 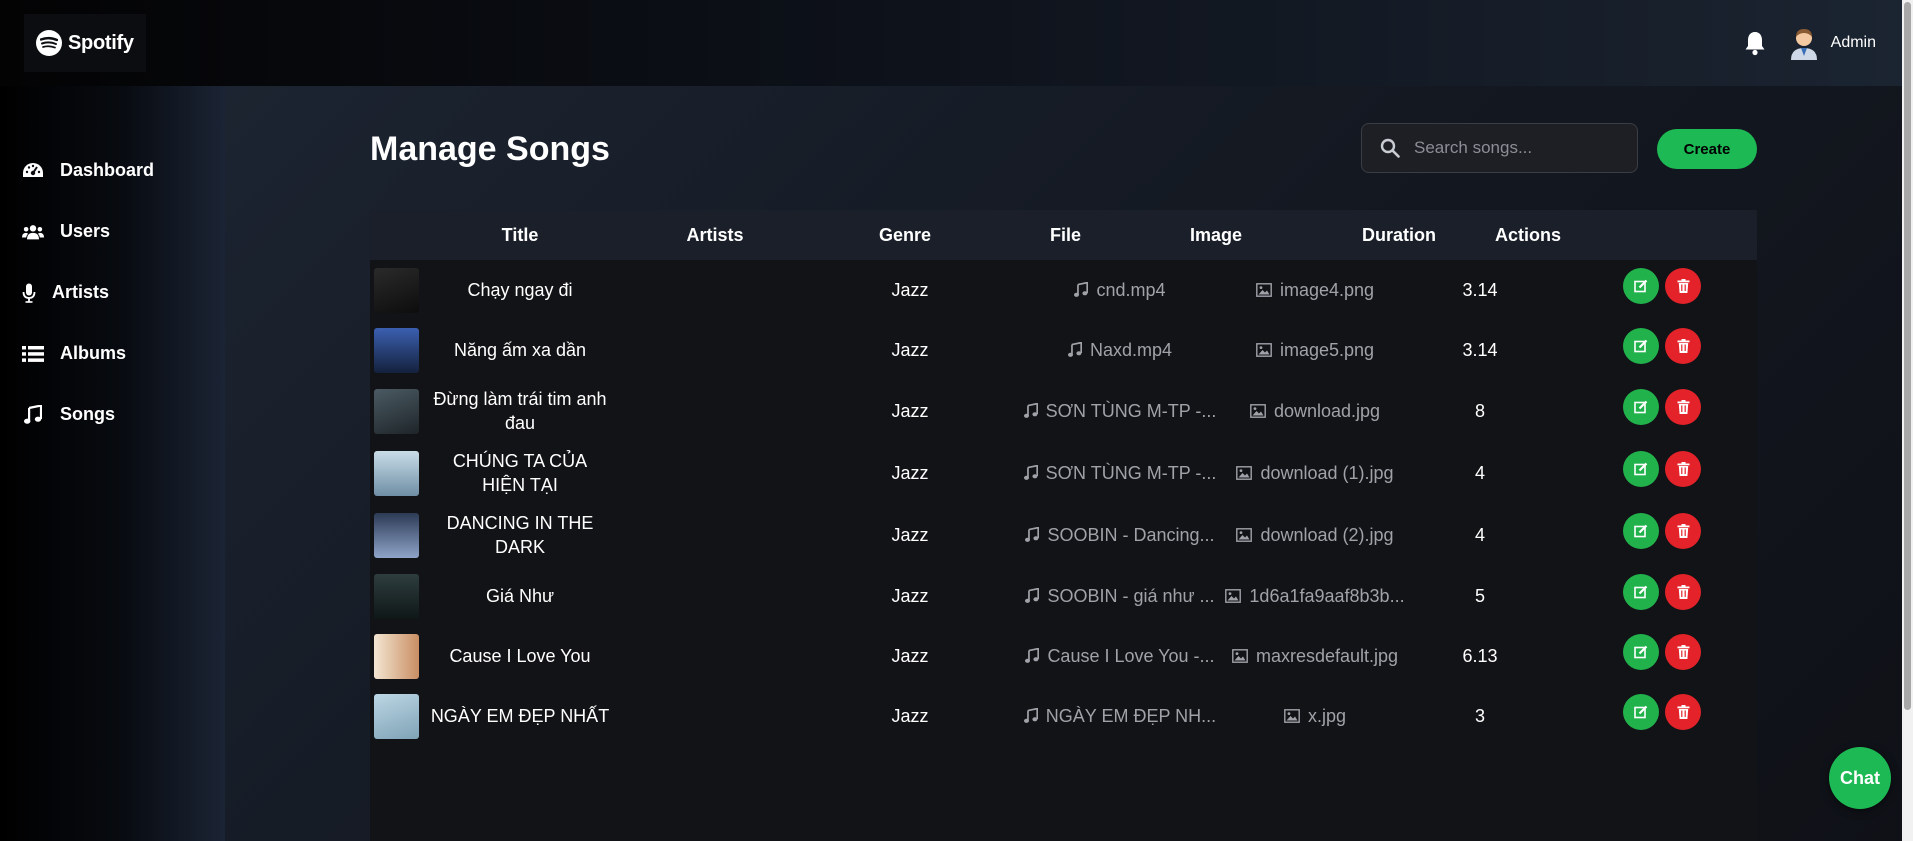 I want to click on spotify-logo: Spotify, so click(x=85, y=43).